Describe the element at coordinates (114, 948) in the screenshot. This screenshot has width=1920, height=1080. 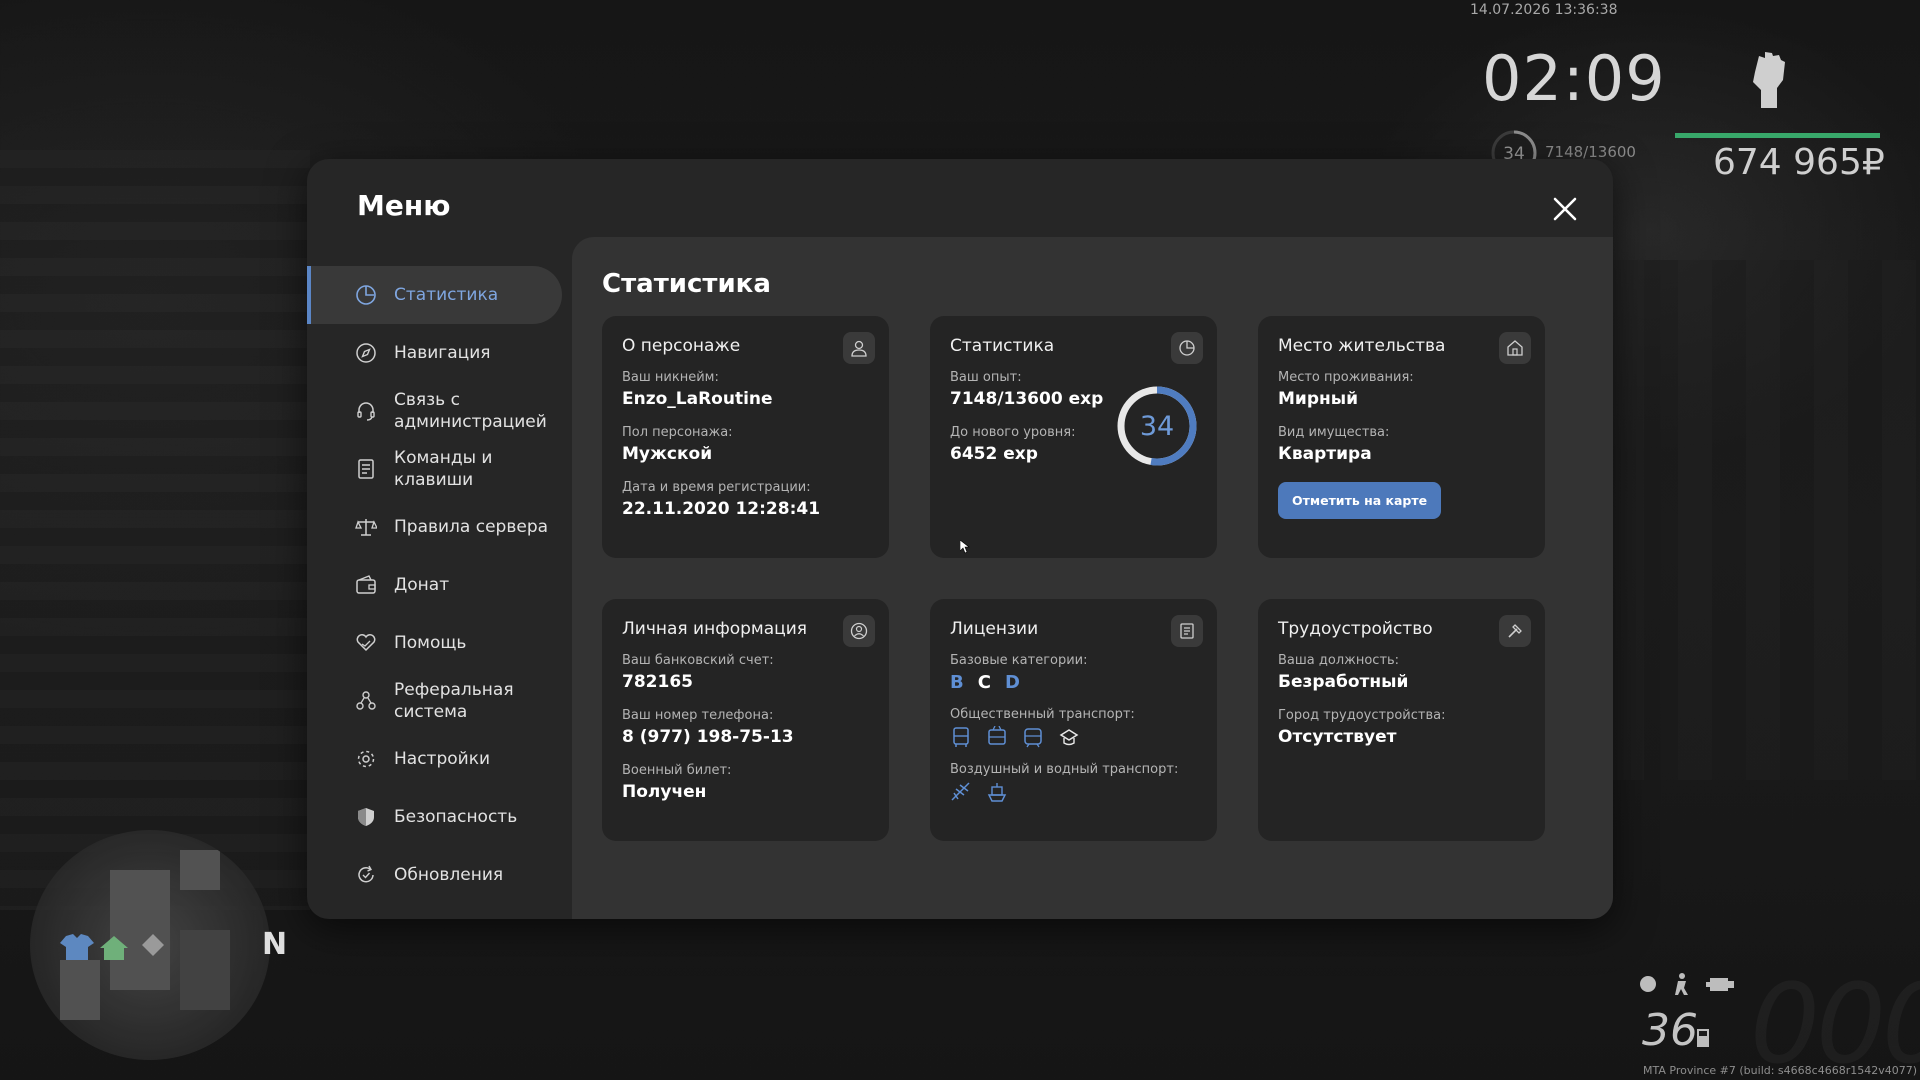
I see `home-icon` at that location.